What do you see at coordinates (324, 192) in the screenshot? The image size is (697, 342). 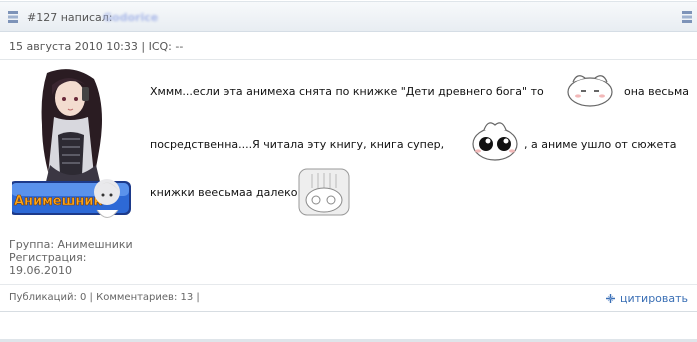 I see `smiley-hiding-icon` at bounding box center [324, 192].